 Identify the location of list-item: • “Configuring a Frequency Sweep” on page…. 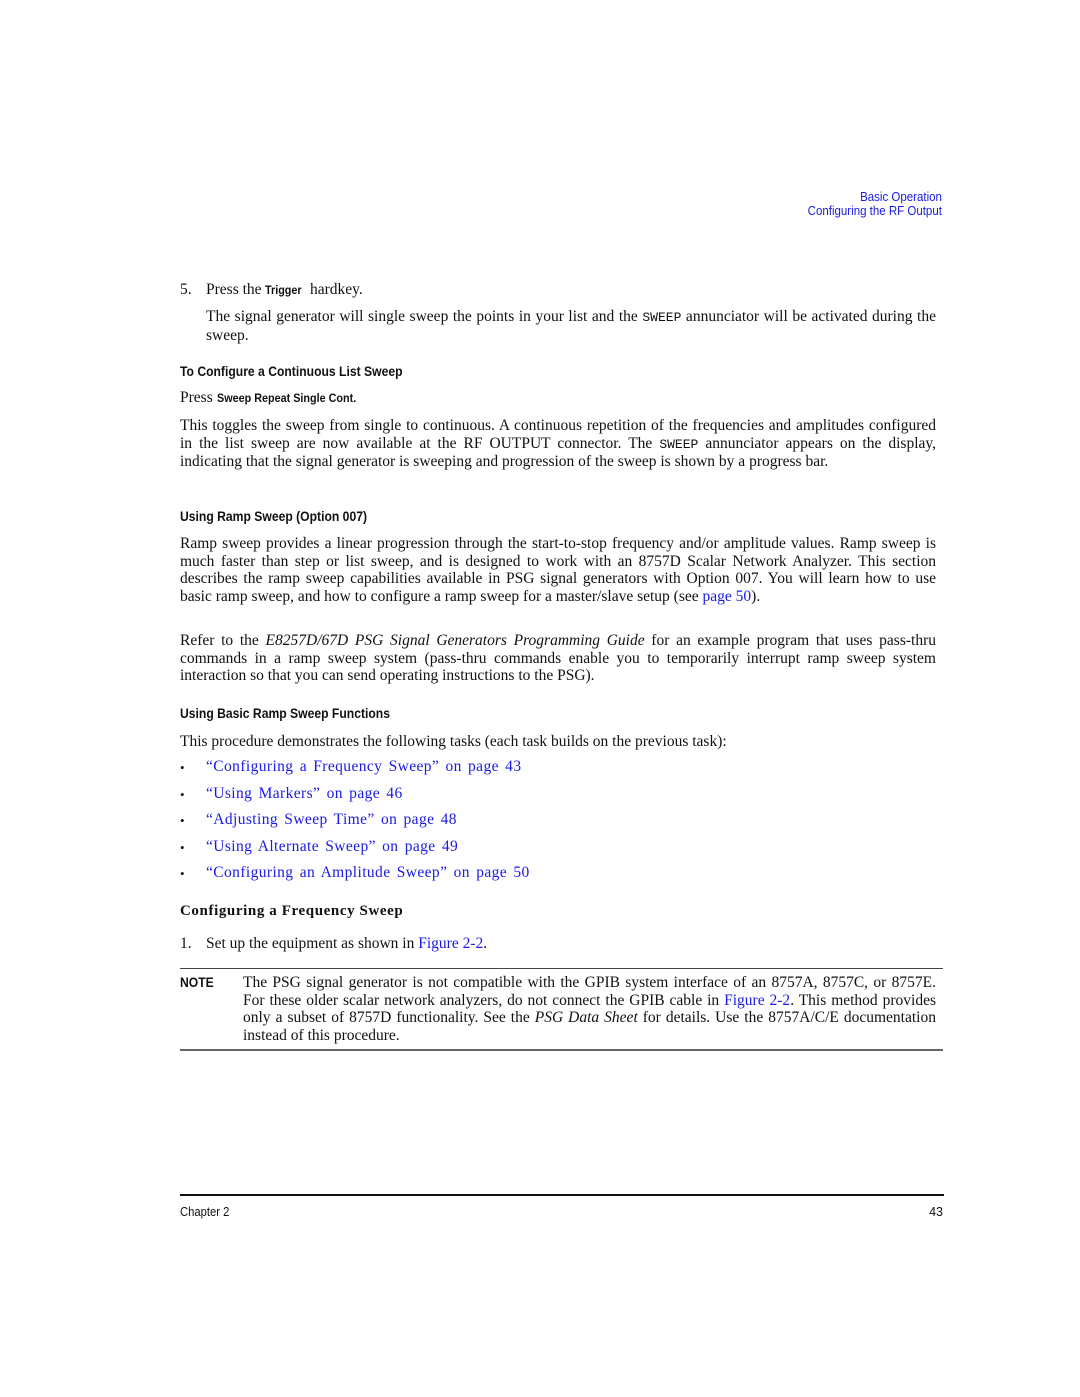
(355, 771).